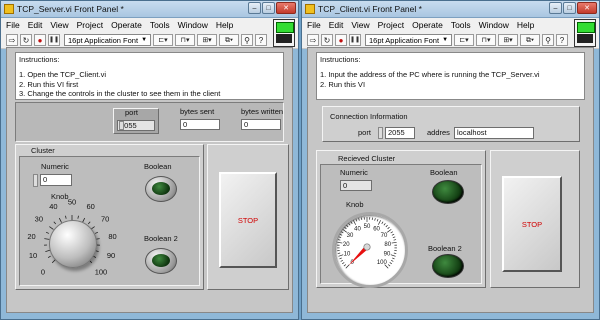 The image size is (600, 320). I want to click on knob-dial, so click(73, 244).